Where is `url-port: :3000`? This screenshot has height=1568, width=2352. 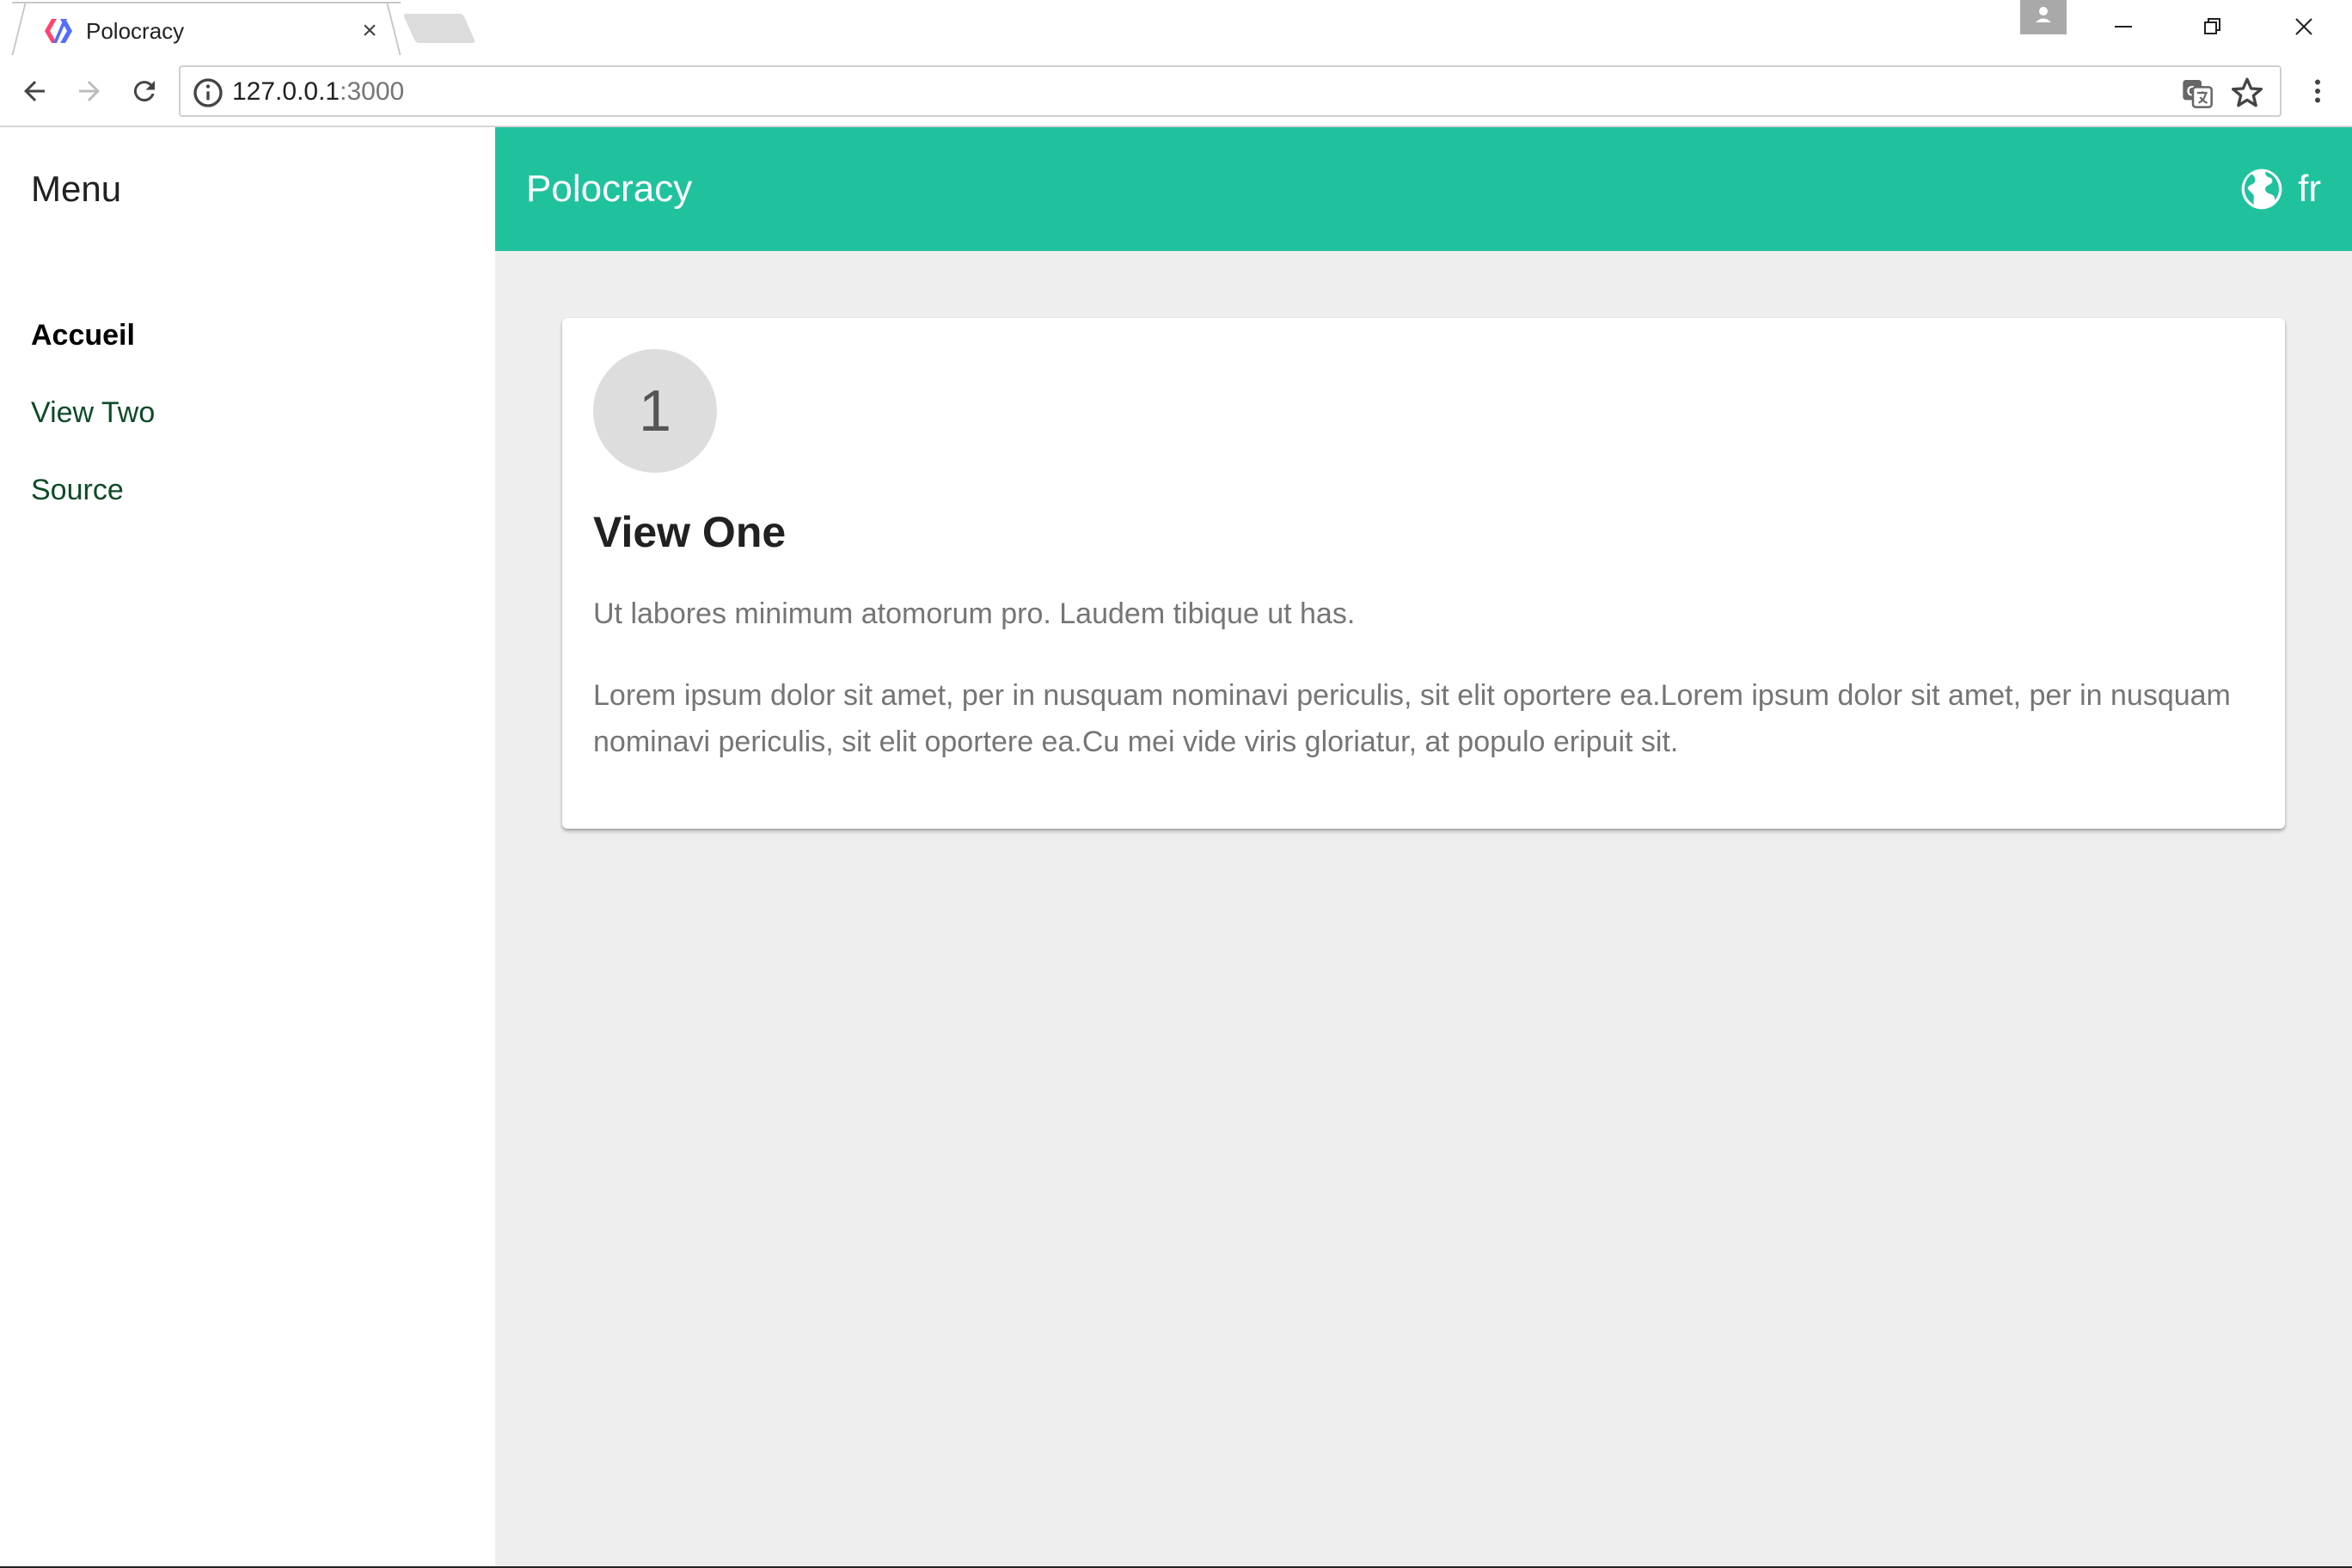 url-port: :3000 is located at coordinates (372, 91).